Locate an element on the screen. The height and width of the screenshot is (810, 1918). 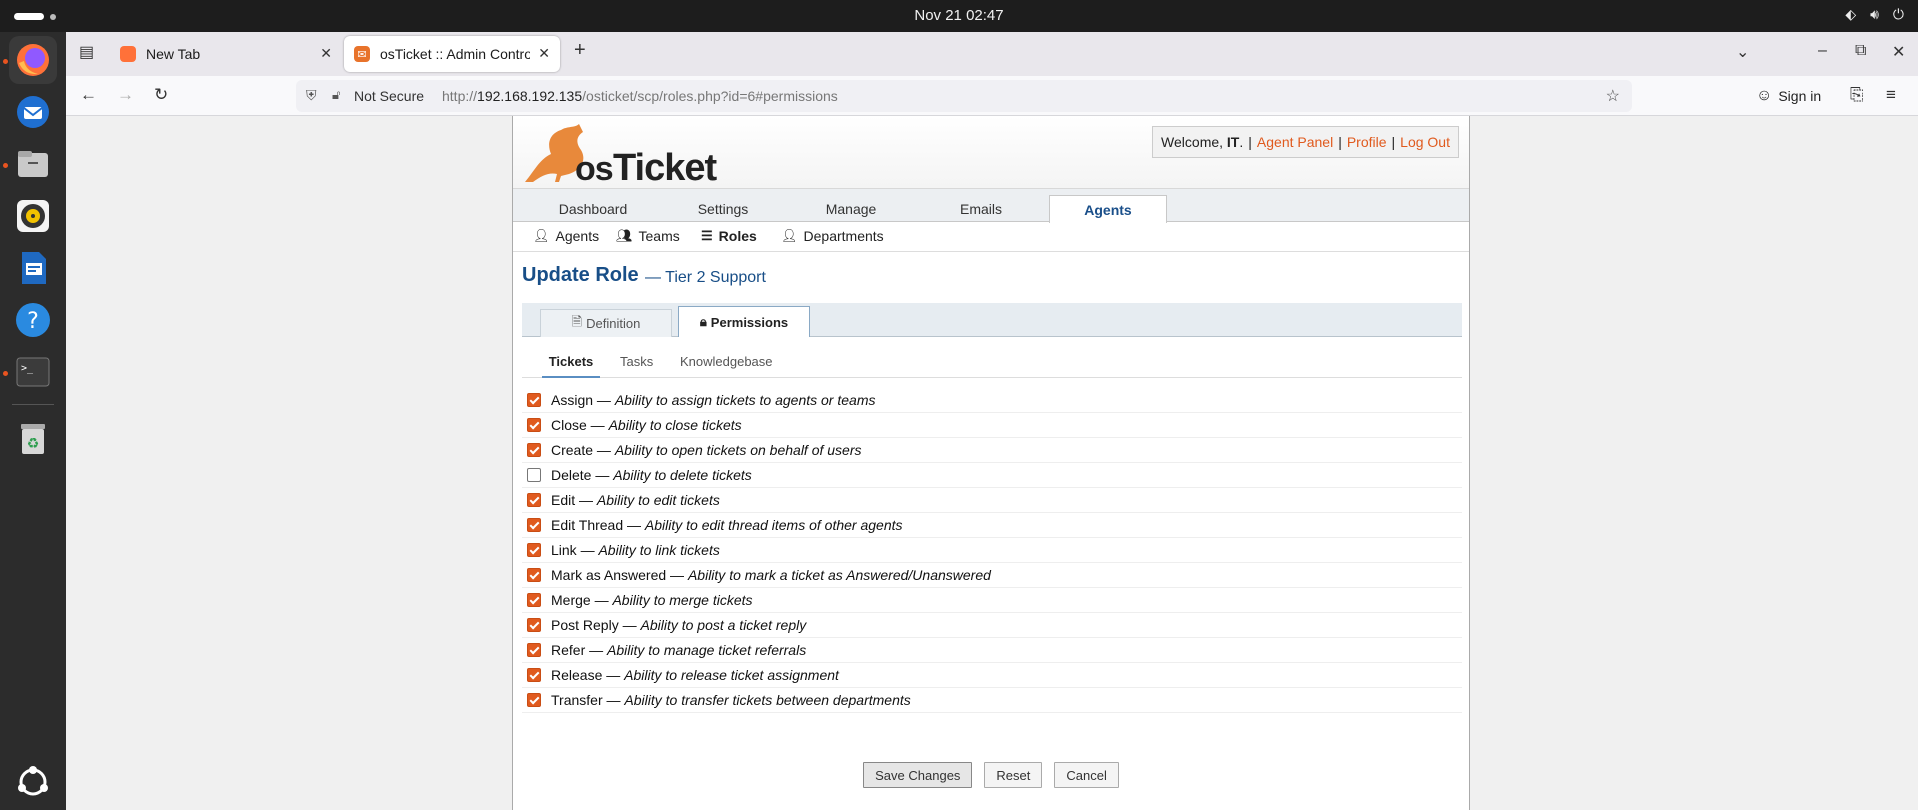
help-icon: ? is located at coordinates (33, 320).